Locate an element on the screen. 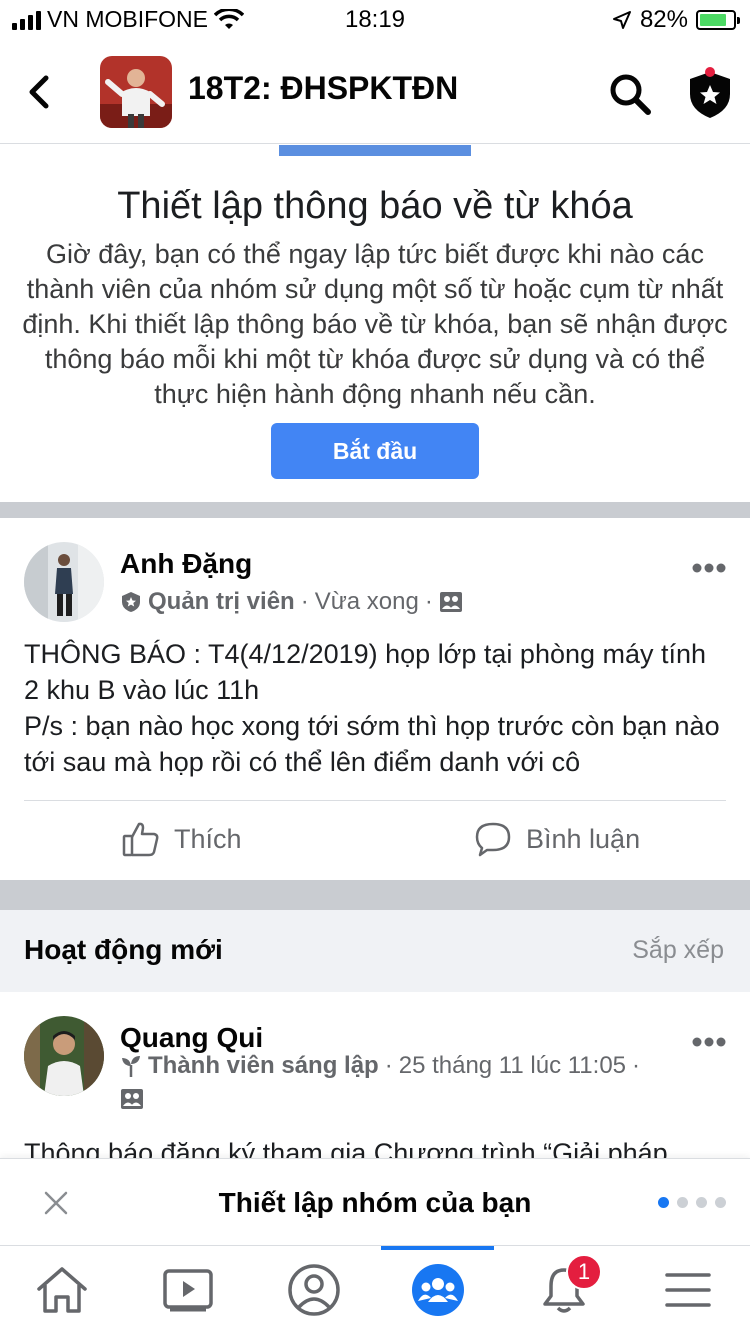  promo-title: Thiết lập thông báo về từ khóa is located at coordinates (375, 206).